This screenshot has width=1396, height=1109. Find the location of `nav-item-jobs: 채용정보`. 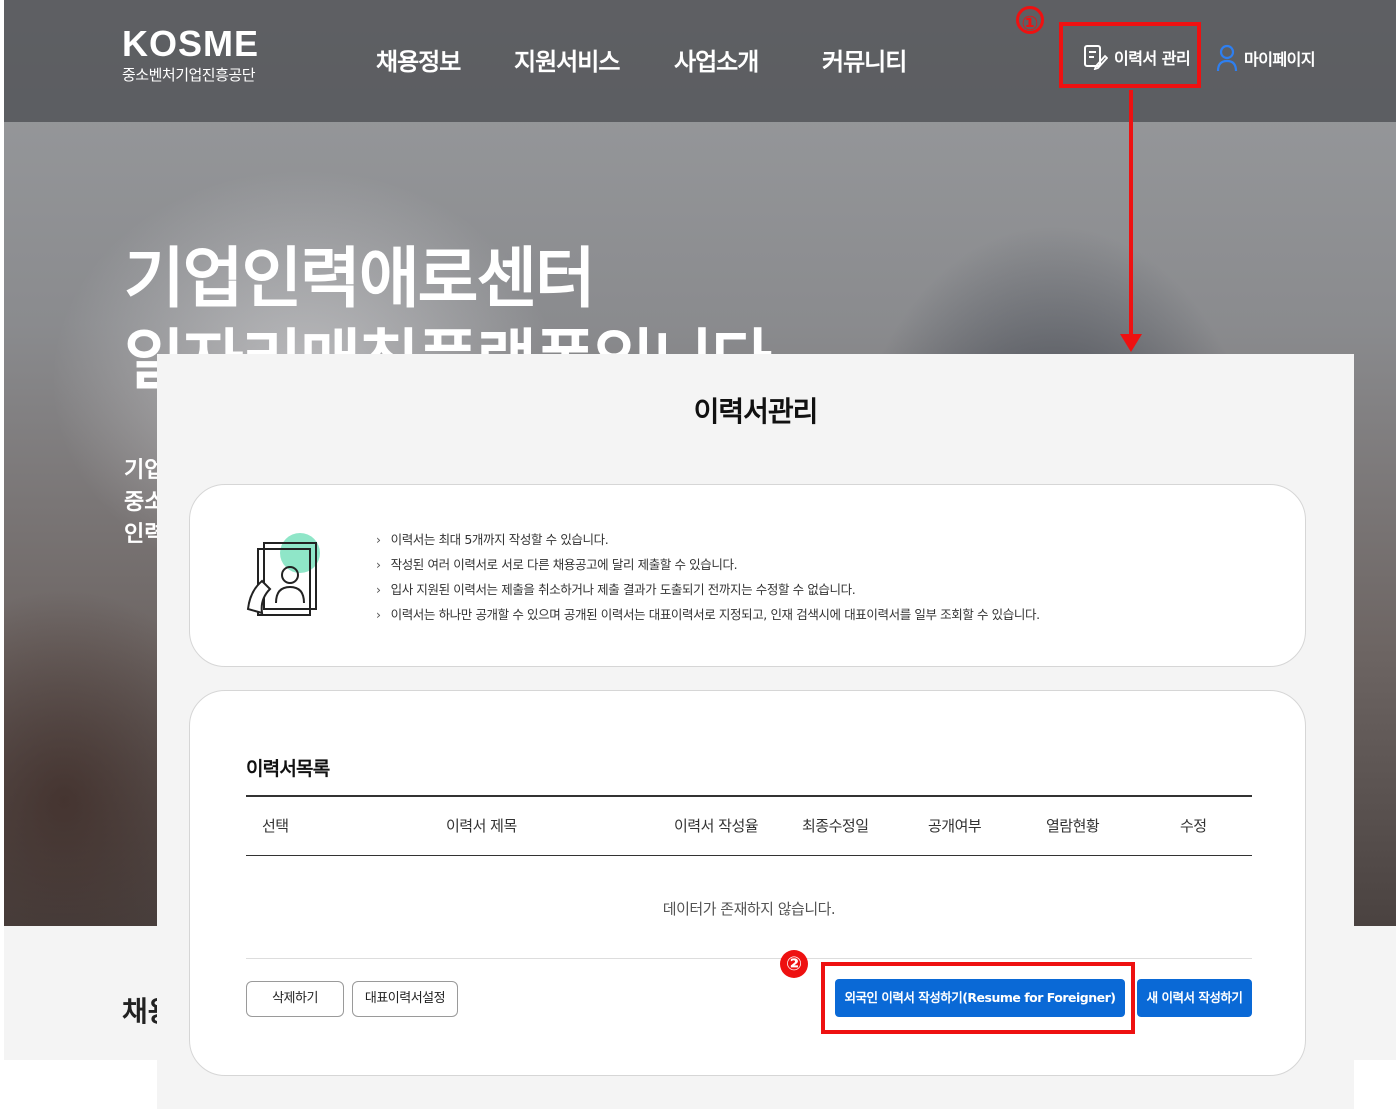

nav-item-jobs: 채용정보 is located at coordinates (418, 59).